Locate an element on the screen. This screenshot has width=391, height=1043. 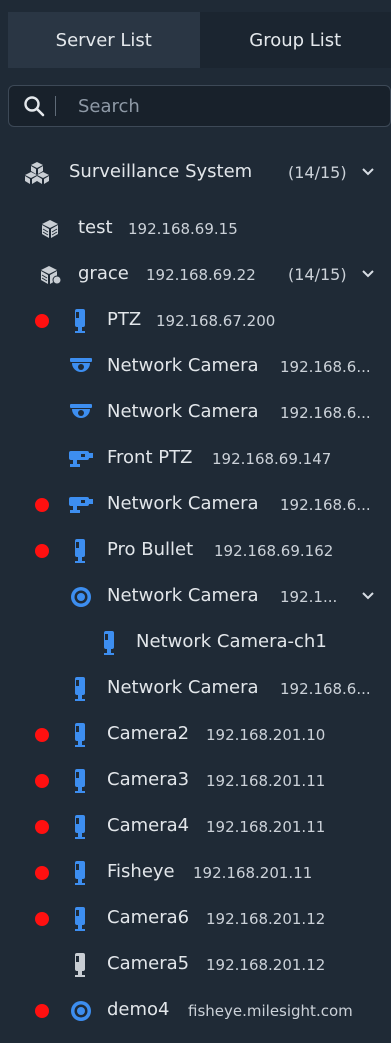
device-name: Camera4 is located at coordinates (148, 825).